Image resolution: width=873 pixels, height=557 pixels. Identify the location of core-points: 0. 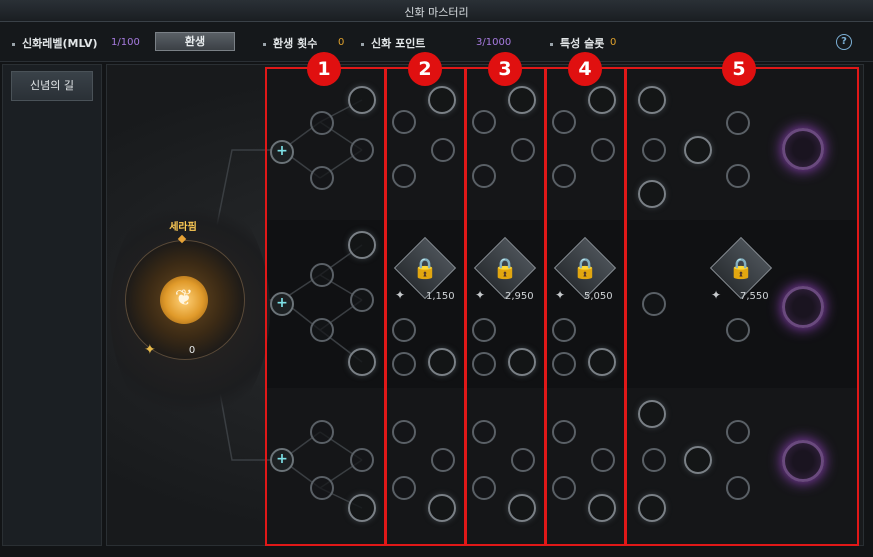
(192, 350).